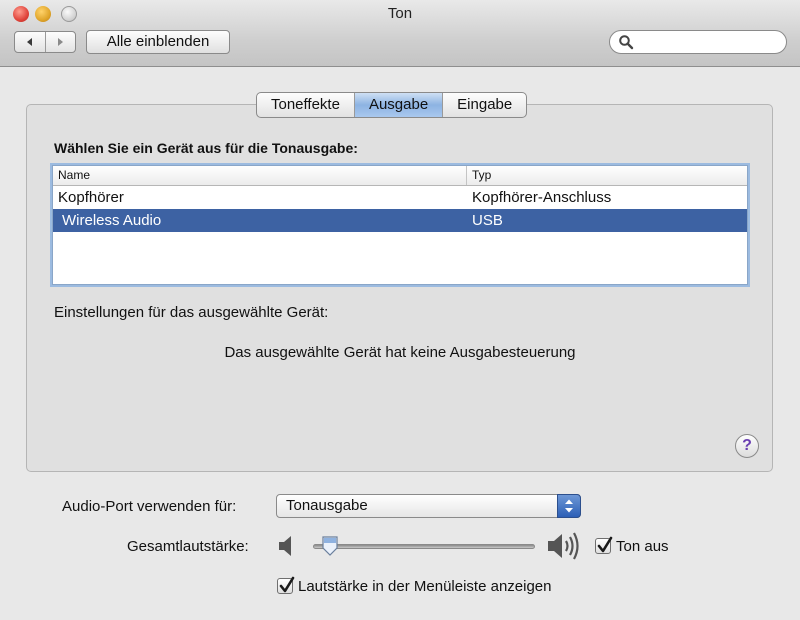  Describe the element at coordinates (285, 546) in the screenshot. I see `speaker-low-icon` at that location.